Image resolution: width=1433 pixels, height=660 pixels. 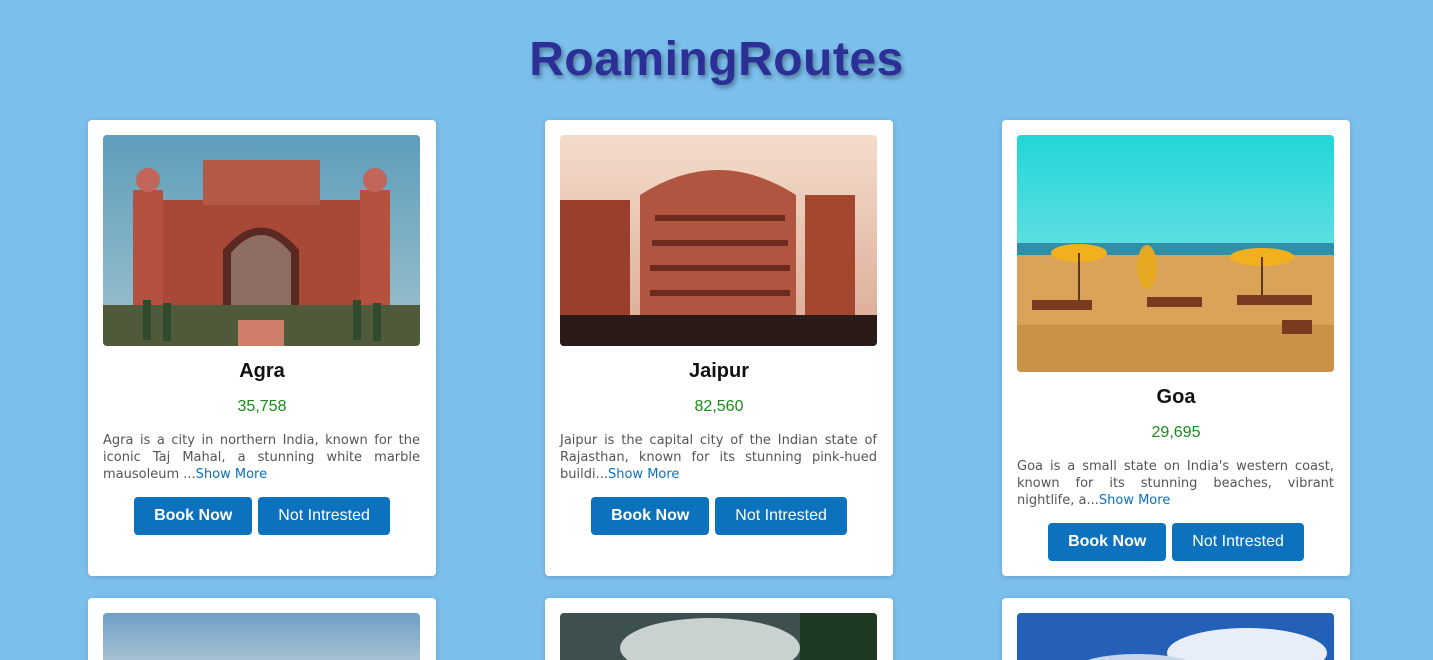 I want to click on city-price: 29,695, so click(x=1176, y=432).